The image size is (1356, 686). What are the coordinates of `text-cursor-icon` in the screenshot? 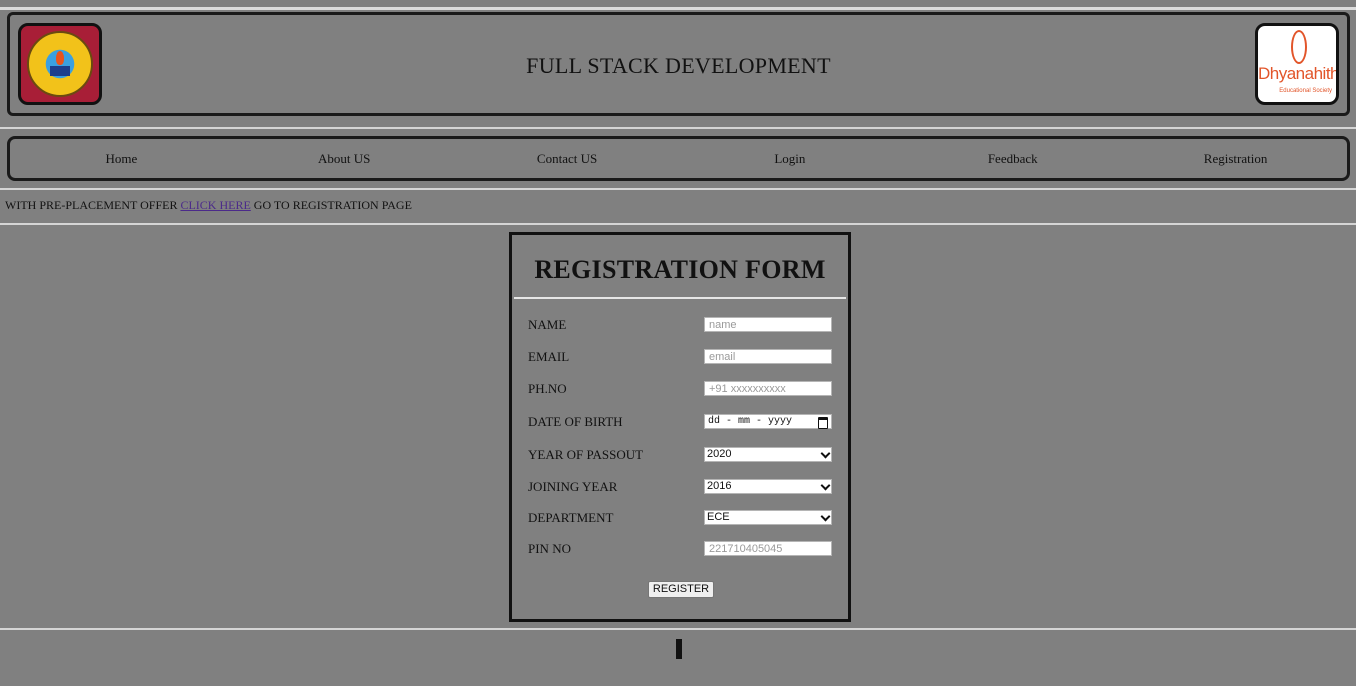 It's located at (679, 649).